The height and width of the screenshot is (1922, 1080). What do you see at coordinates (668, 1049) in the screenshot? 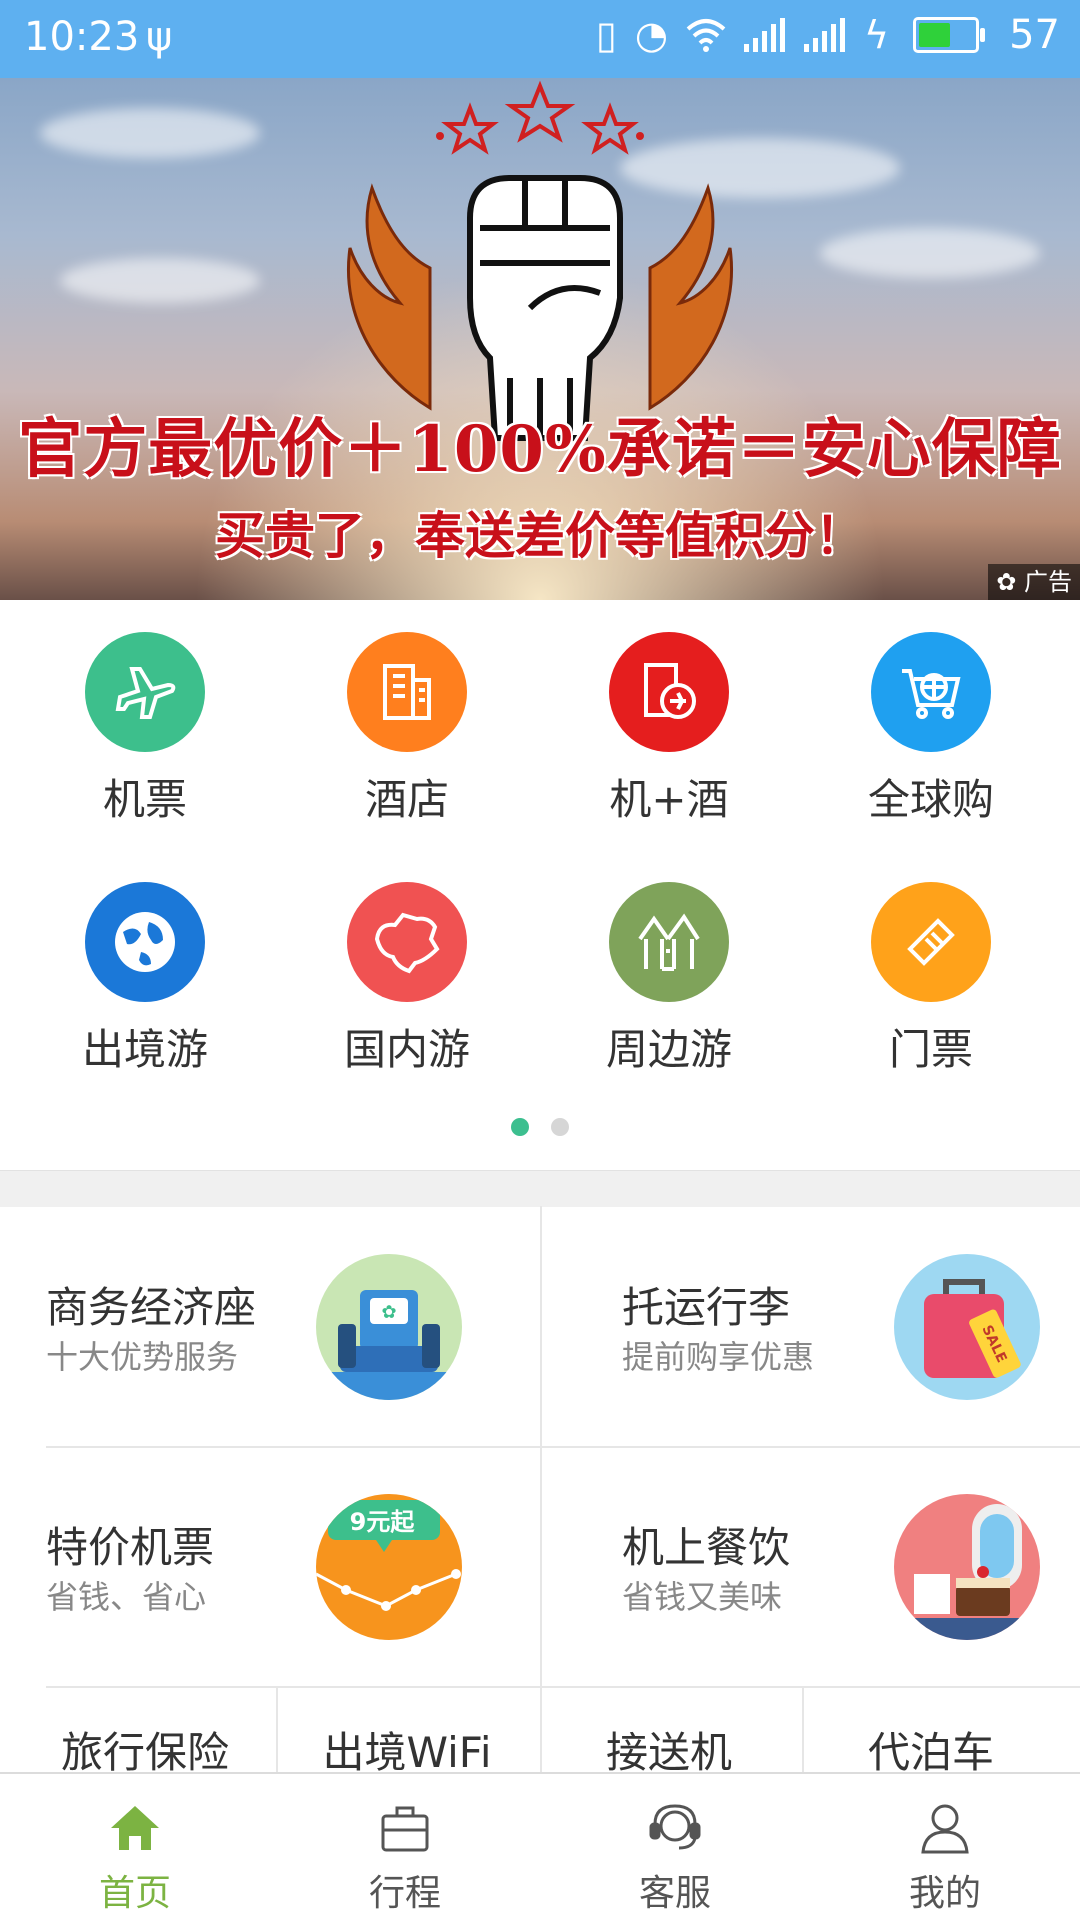
I see `category-label: 周边游` at bounding box center [668, 1049].